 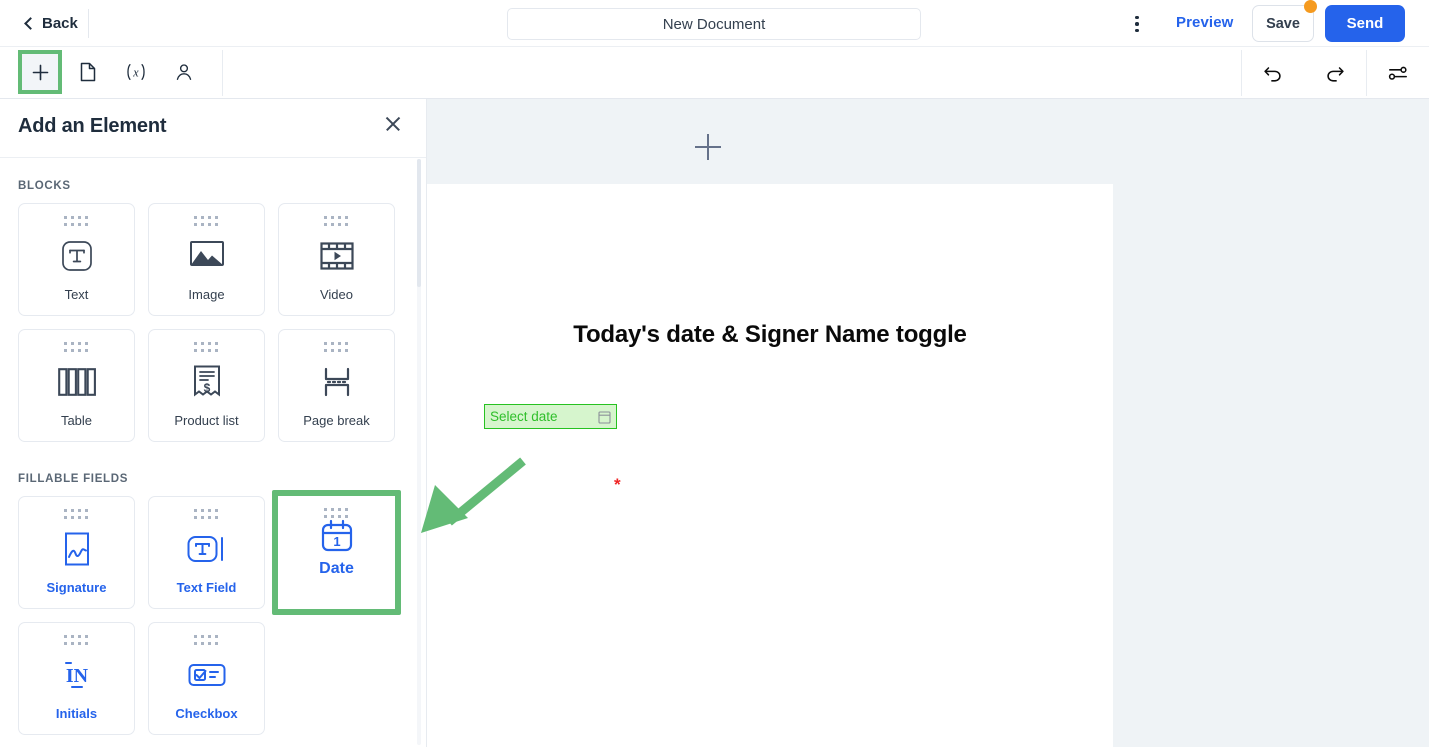 What do you see at coordinates (708, 147) in the screenshot?
I see `add-block-button` at bounding box center [708, 147].